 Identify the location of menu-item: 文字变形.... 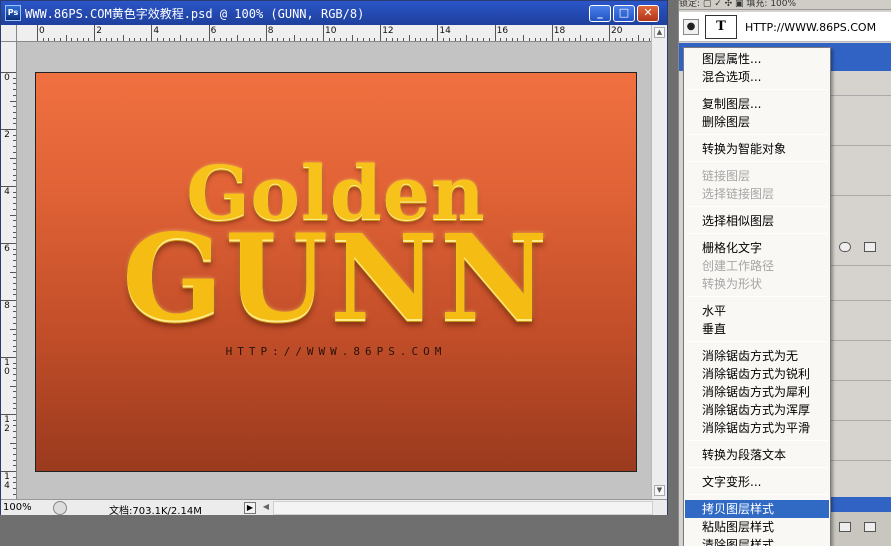
(757, 482).